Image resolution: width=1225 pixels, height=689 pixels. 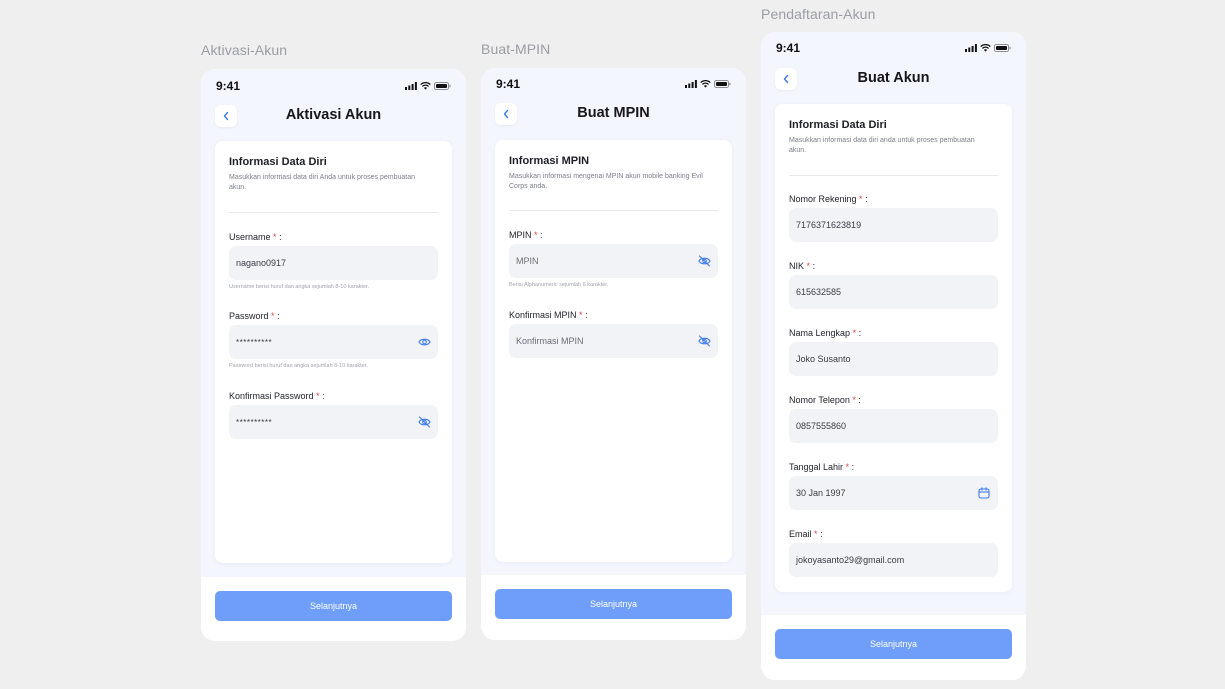 I want to click on confirm-mpin-field: Konfirmasi MPIN, so click(x=613, y=341).